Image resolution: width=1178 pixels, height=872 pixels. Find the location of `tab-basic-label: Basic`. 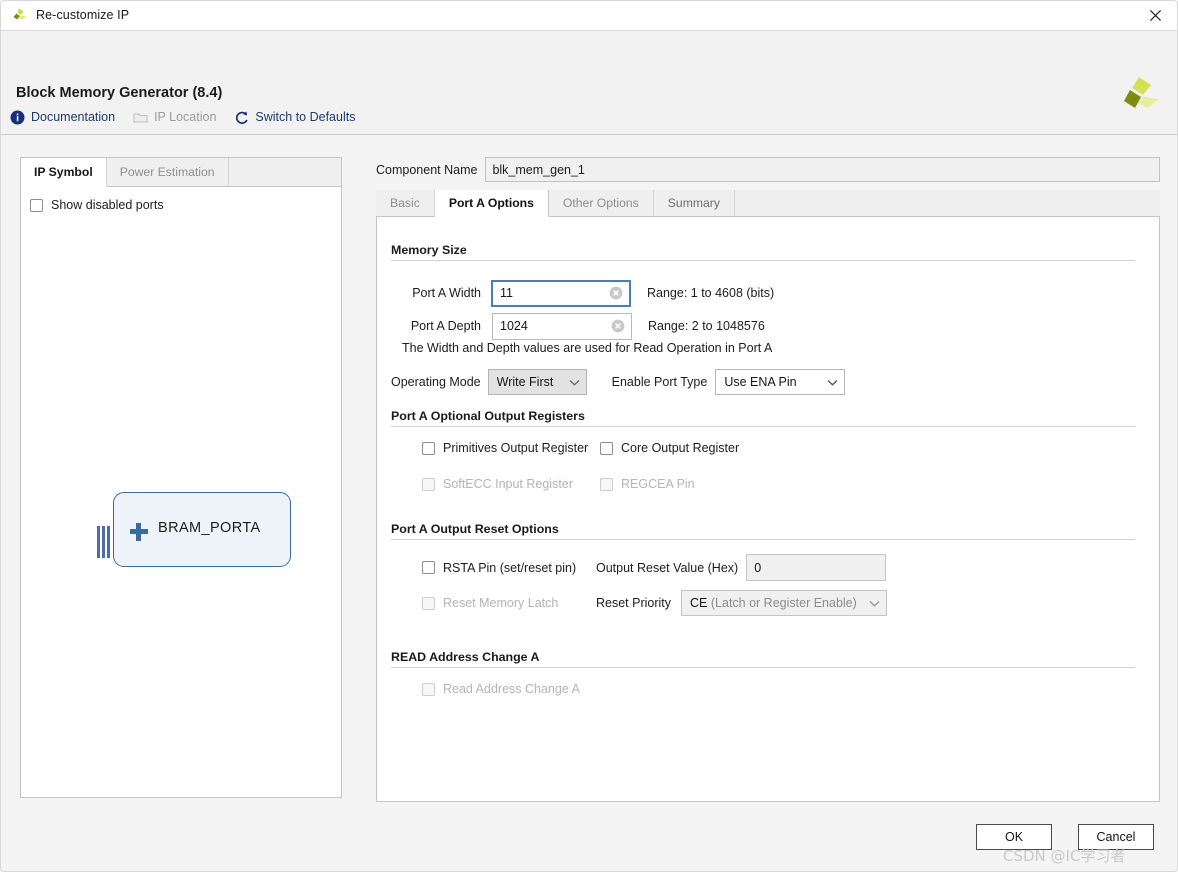

tab-basic-label: Basic is located at coordinates (405, 203).